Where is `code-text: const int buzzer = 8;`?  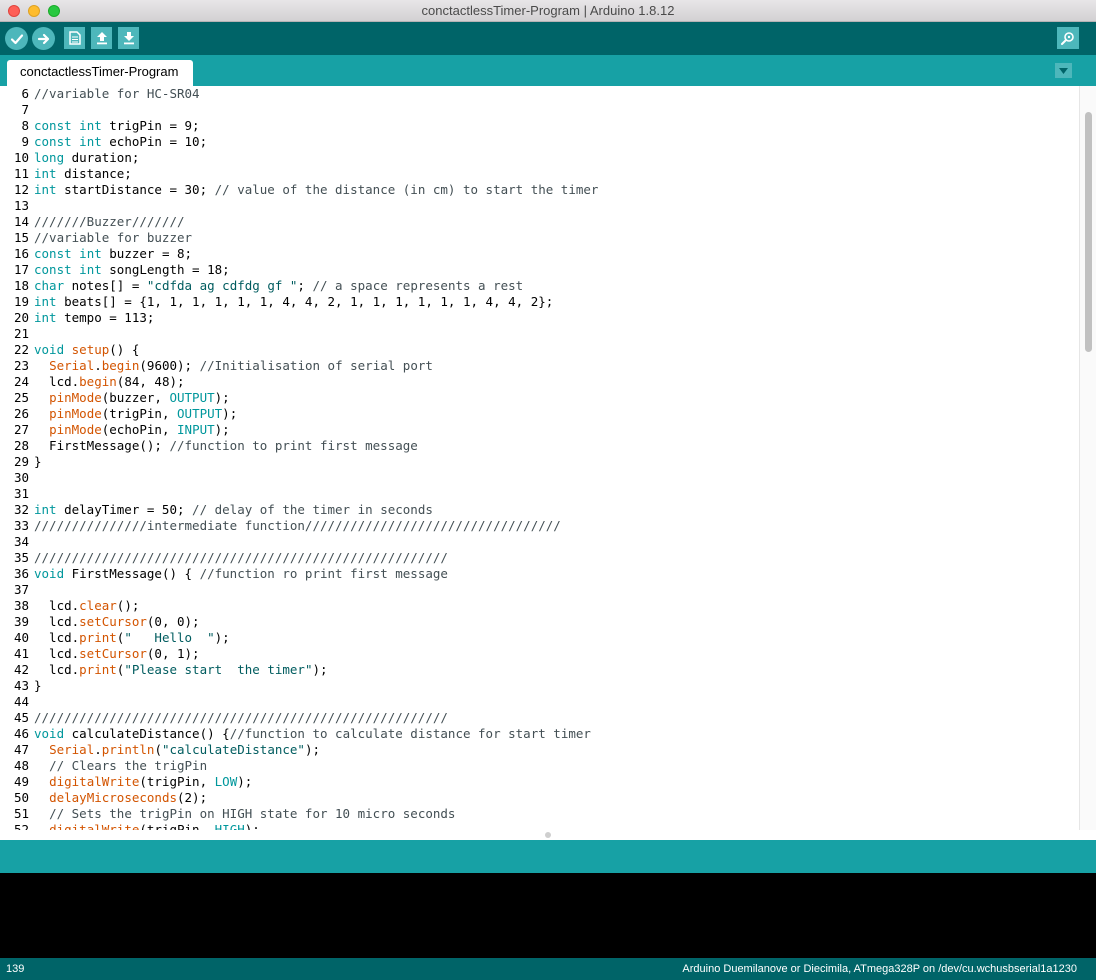
code-text: const int buzzer = 8; is located at coordinates (113, 253).